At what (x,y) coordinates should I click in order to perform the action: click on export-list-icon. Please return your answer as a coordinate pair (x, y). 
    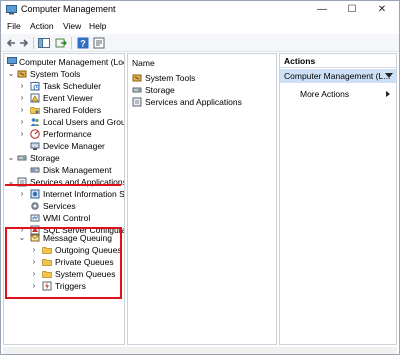
    Looking at the image, I should click on (61, 43).